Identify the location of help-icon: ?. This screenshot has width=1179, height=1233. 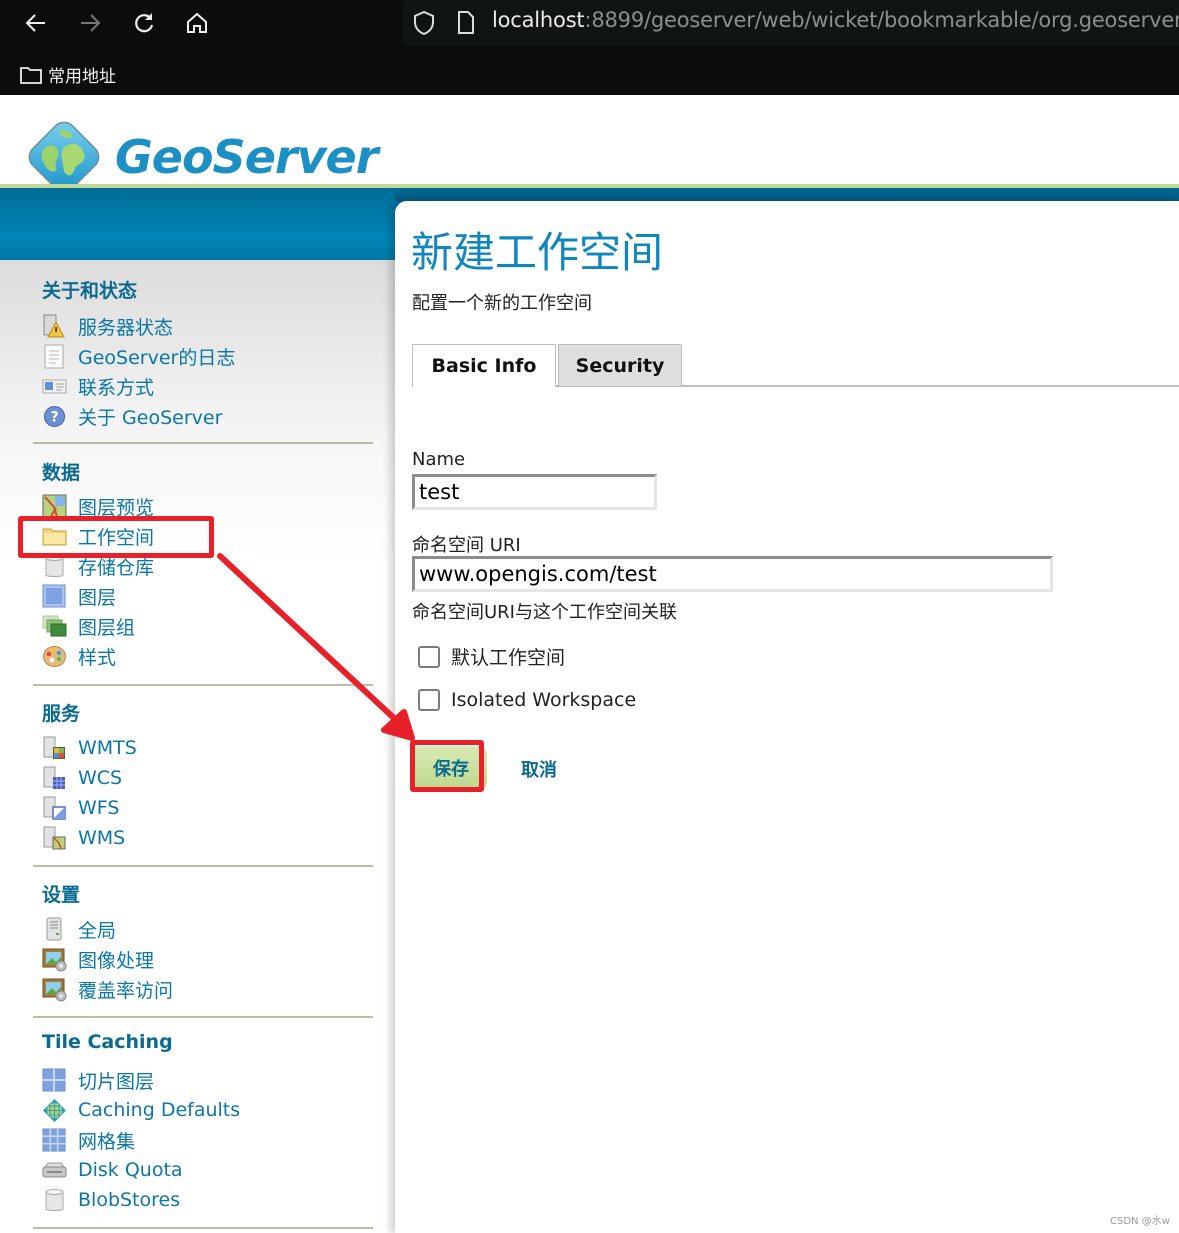
(54, 416).